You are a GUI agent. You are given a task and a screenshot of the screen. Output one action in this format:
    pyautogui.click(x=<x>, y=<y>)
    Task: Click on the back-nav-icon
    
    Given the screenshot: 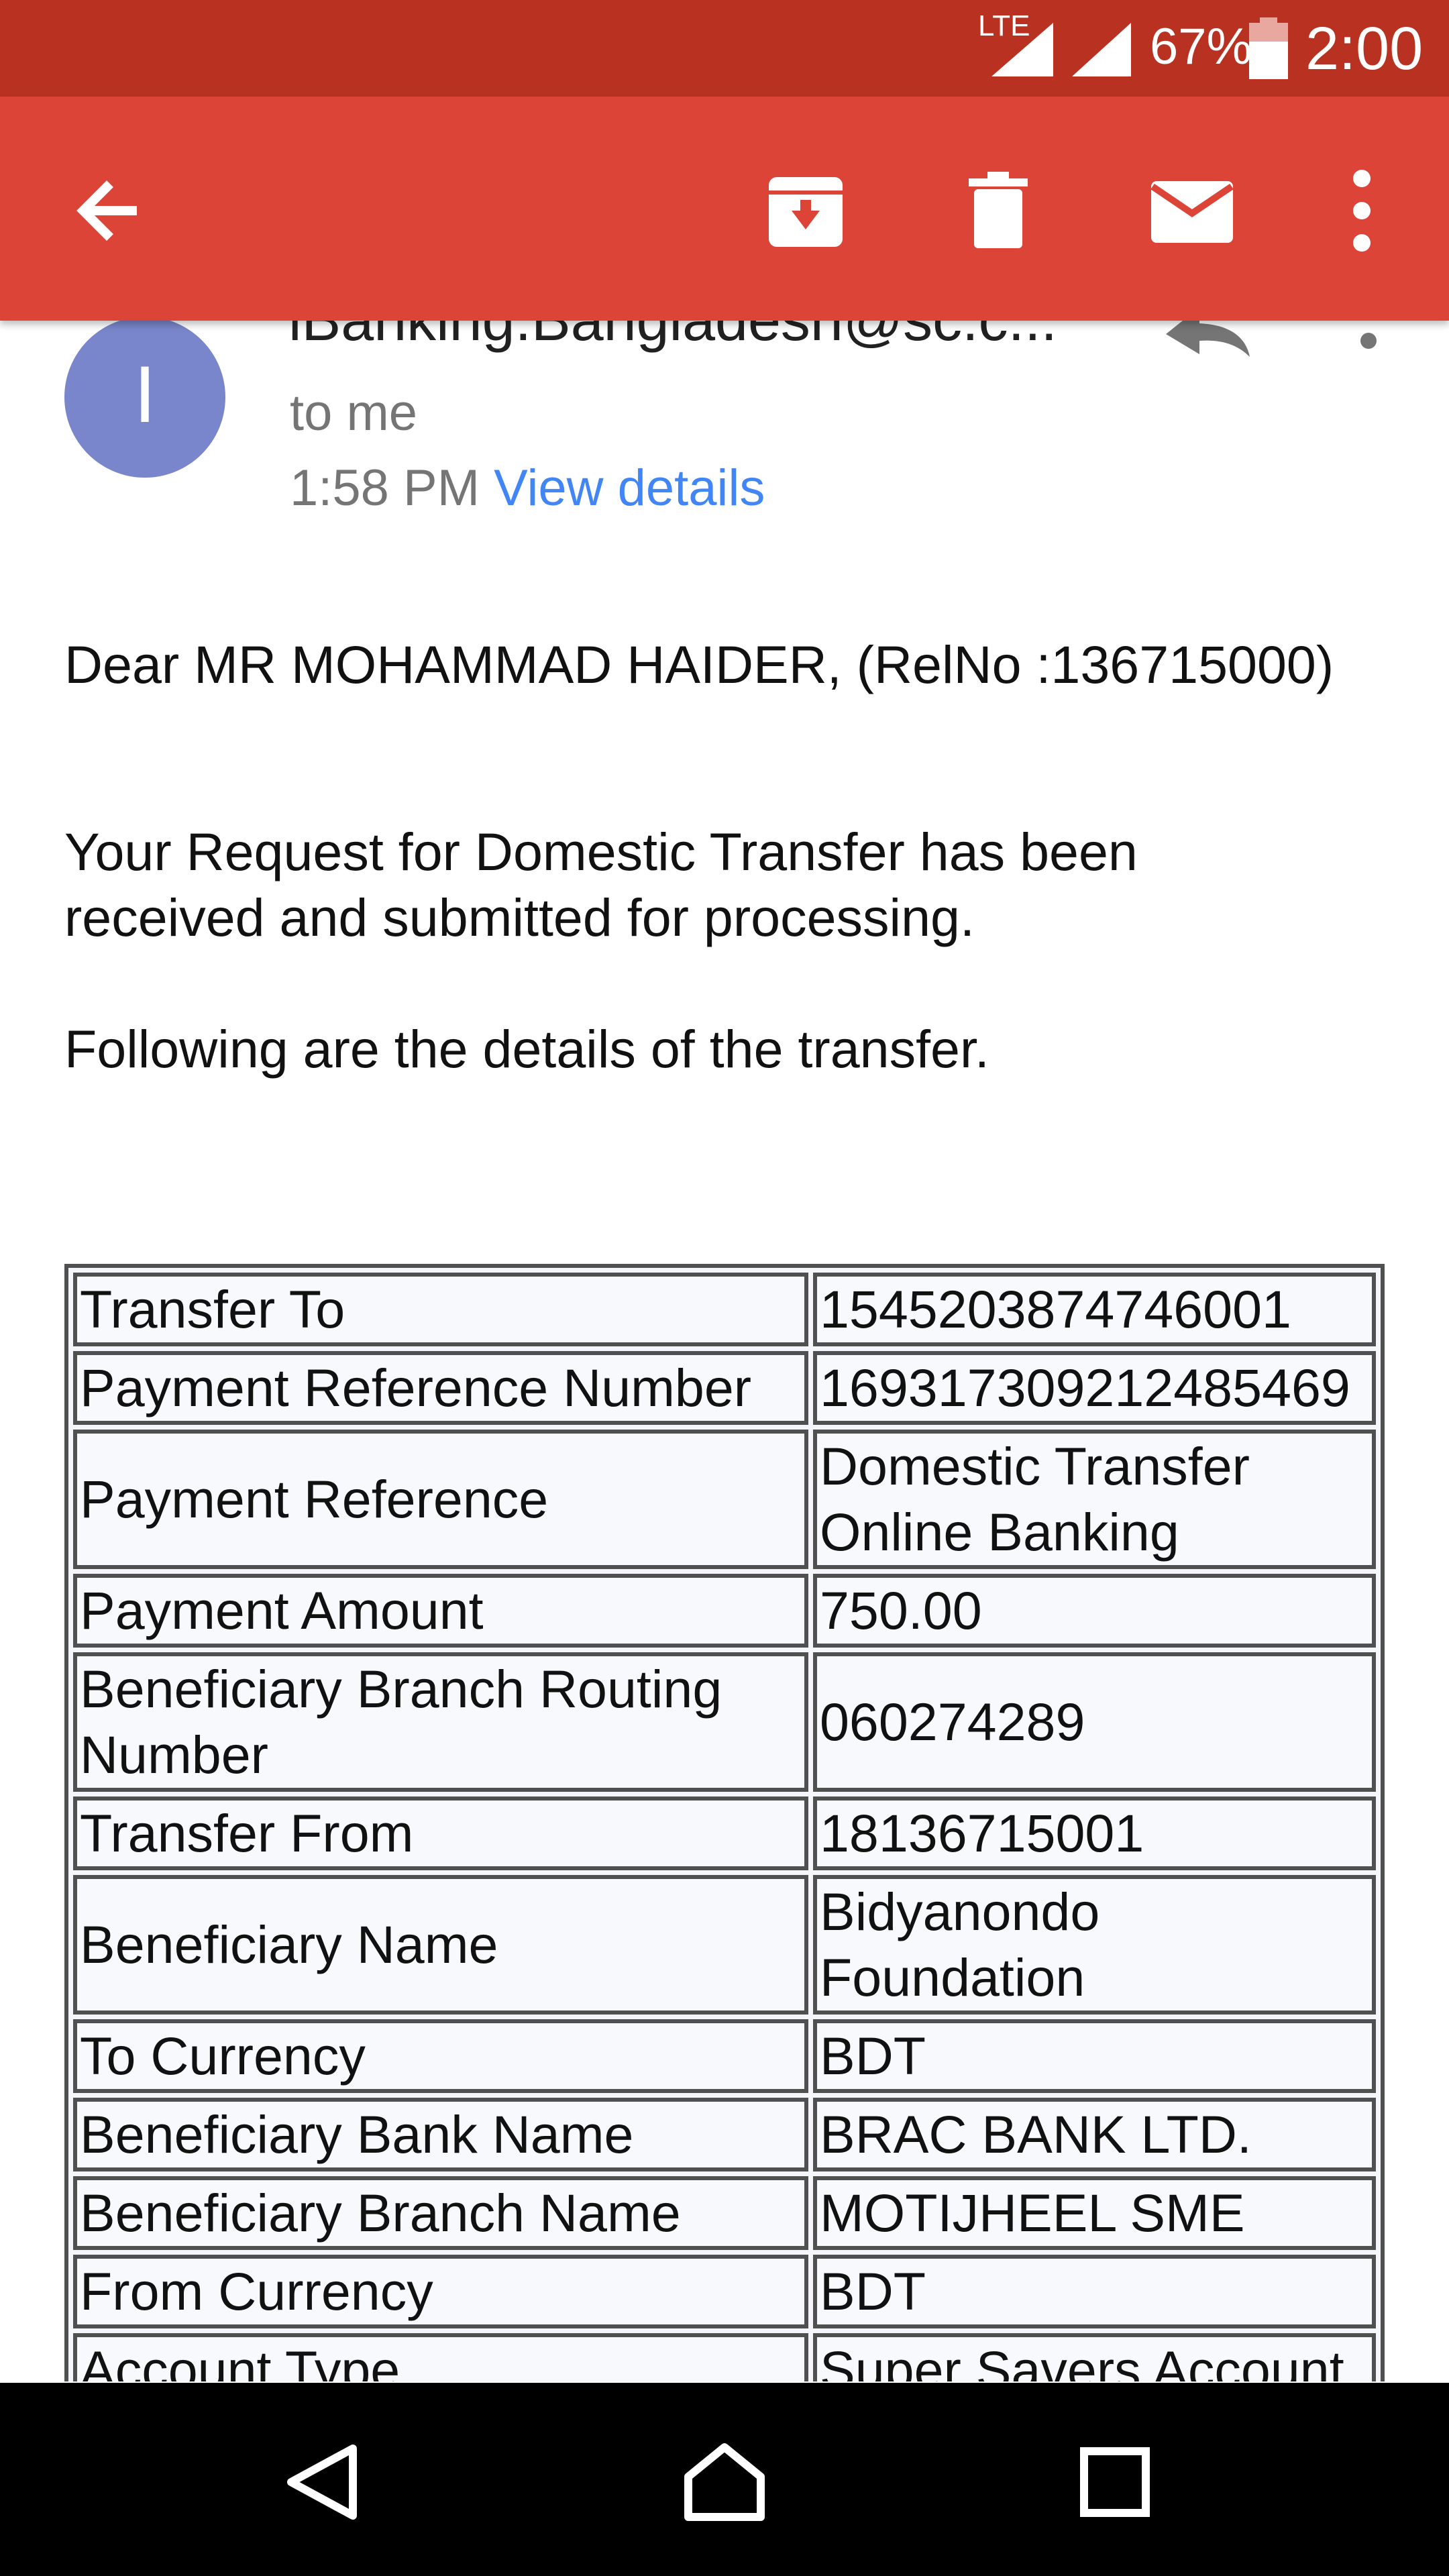 What is the action you would take?
    pyautogui.click(x=322, y=2482)
    